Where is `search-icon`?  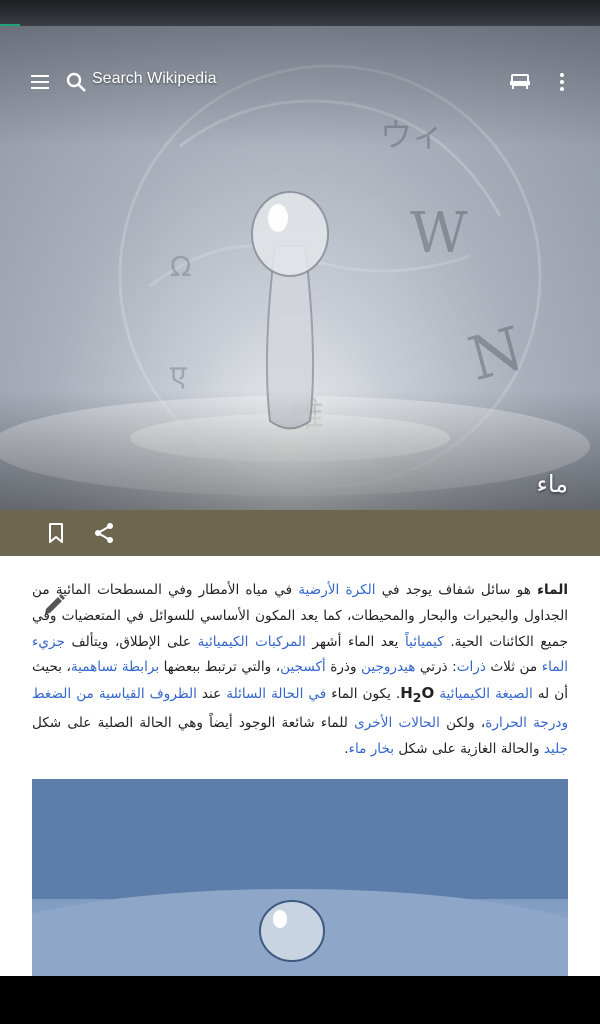 search-icon is located at coordinates (76, 82).